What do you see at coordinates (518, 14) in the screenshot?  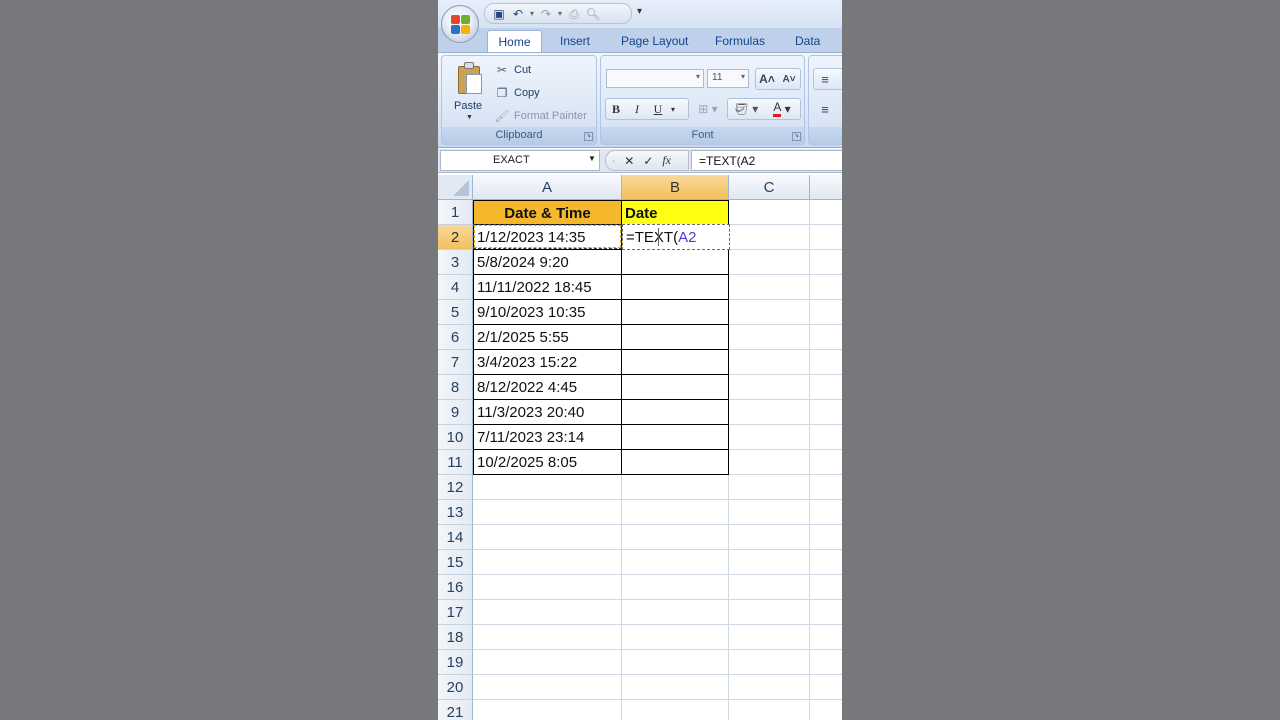 I see `undo-icon: ↶` at bounding box center [518, 14].